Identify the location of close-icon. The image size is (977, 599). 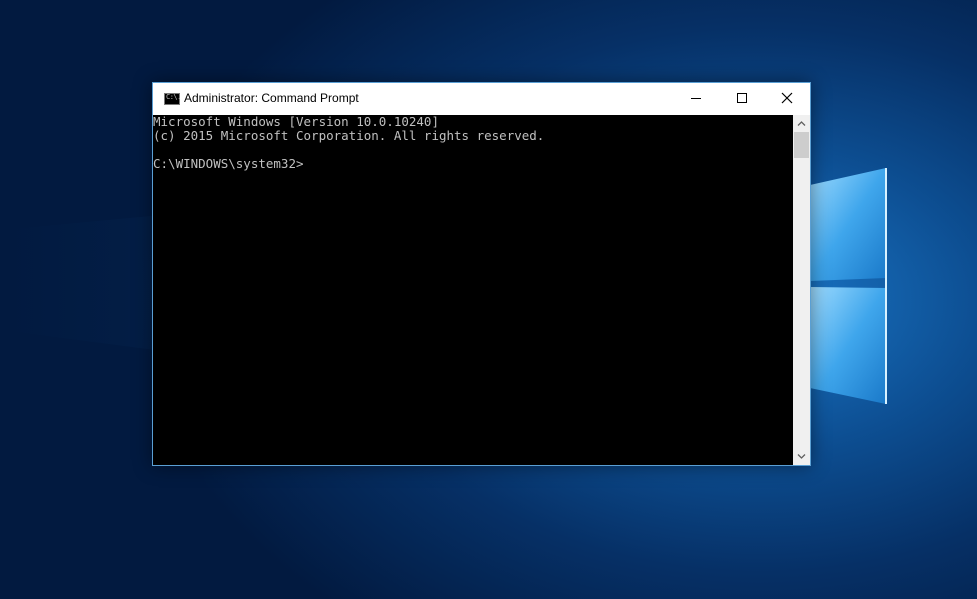
(787, 98).